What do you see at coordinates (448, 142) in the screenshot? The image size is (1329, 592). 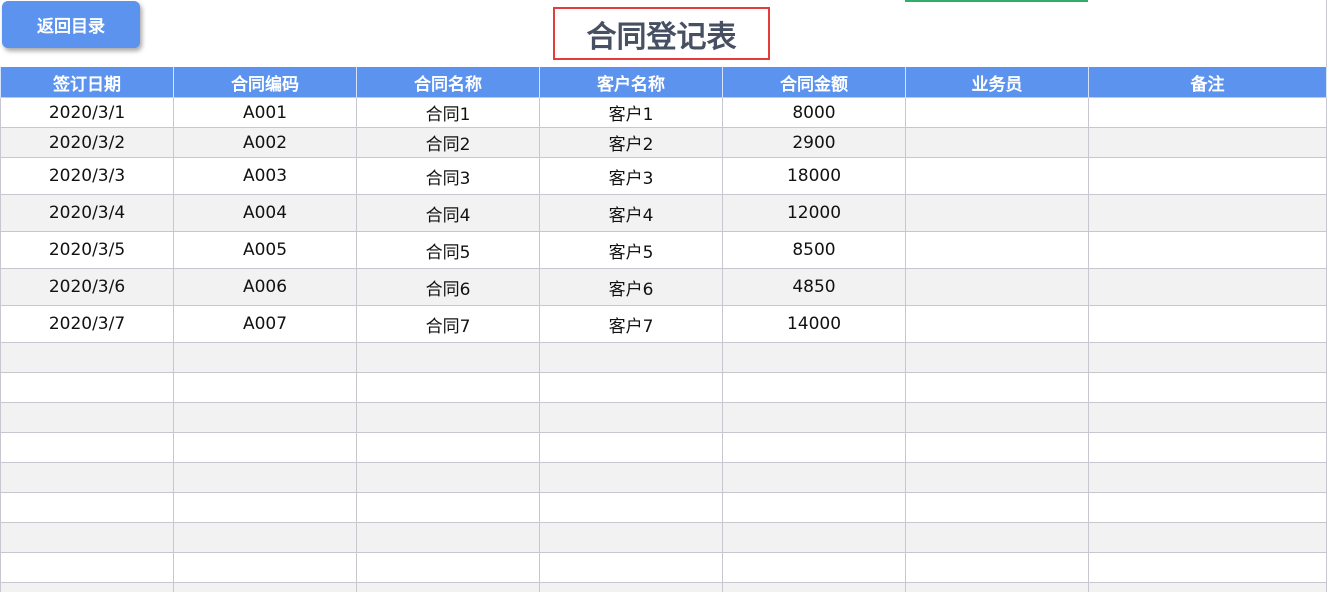 I see `cell-contract-name: 合同2` at bounding box center [448, 142].